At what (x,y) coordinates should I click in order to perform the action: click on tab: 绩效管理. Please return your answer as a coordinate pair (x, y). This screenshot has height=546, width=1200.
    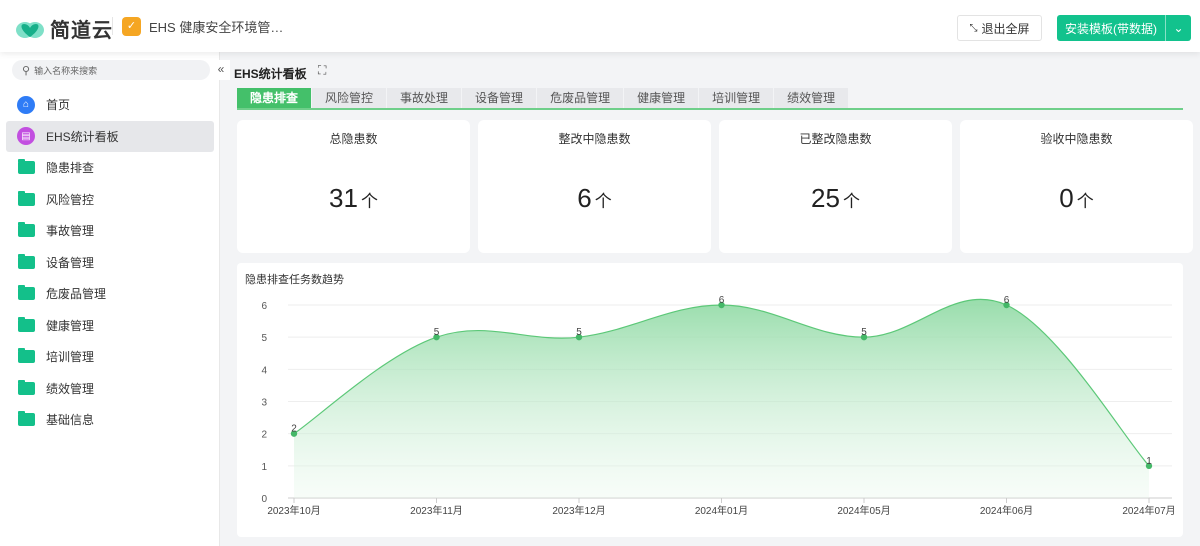
    Looking at the image, I should click on (811, 98).